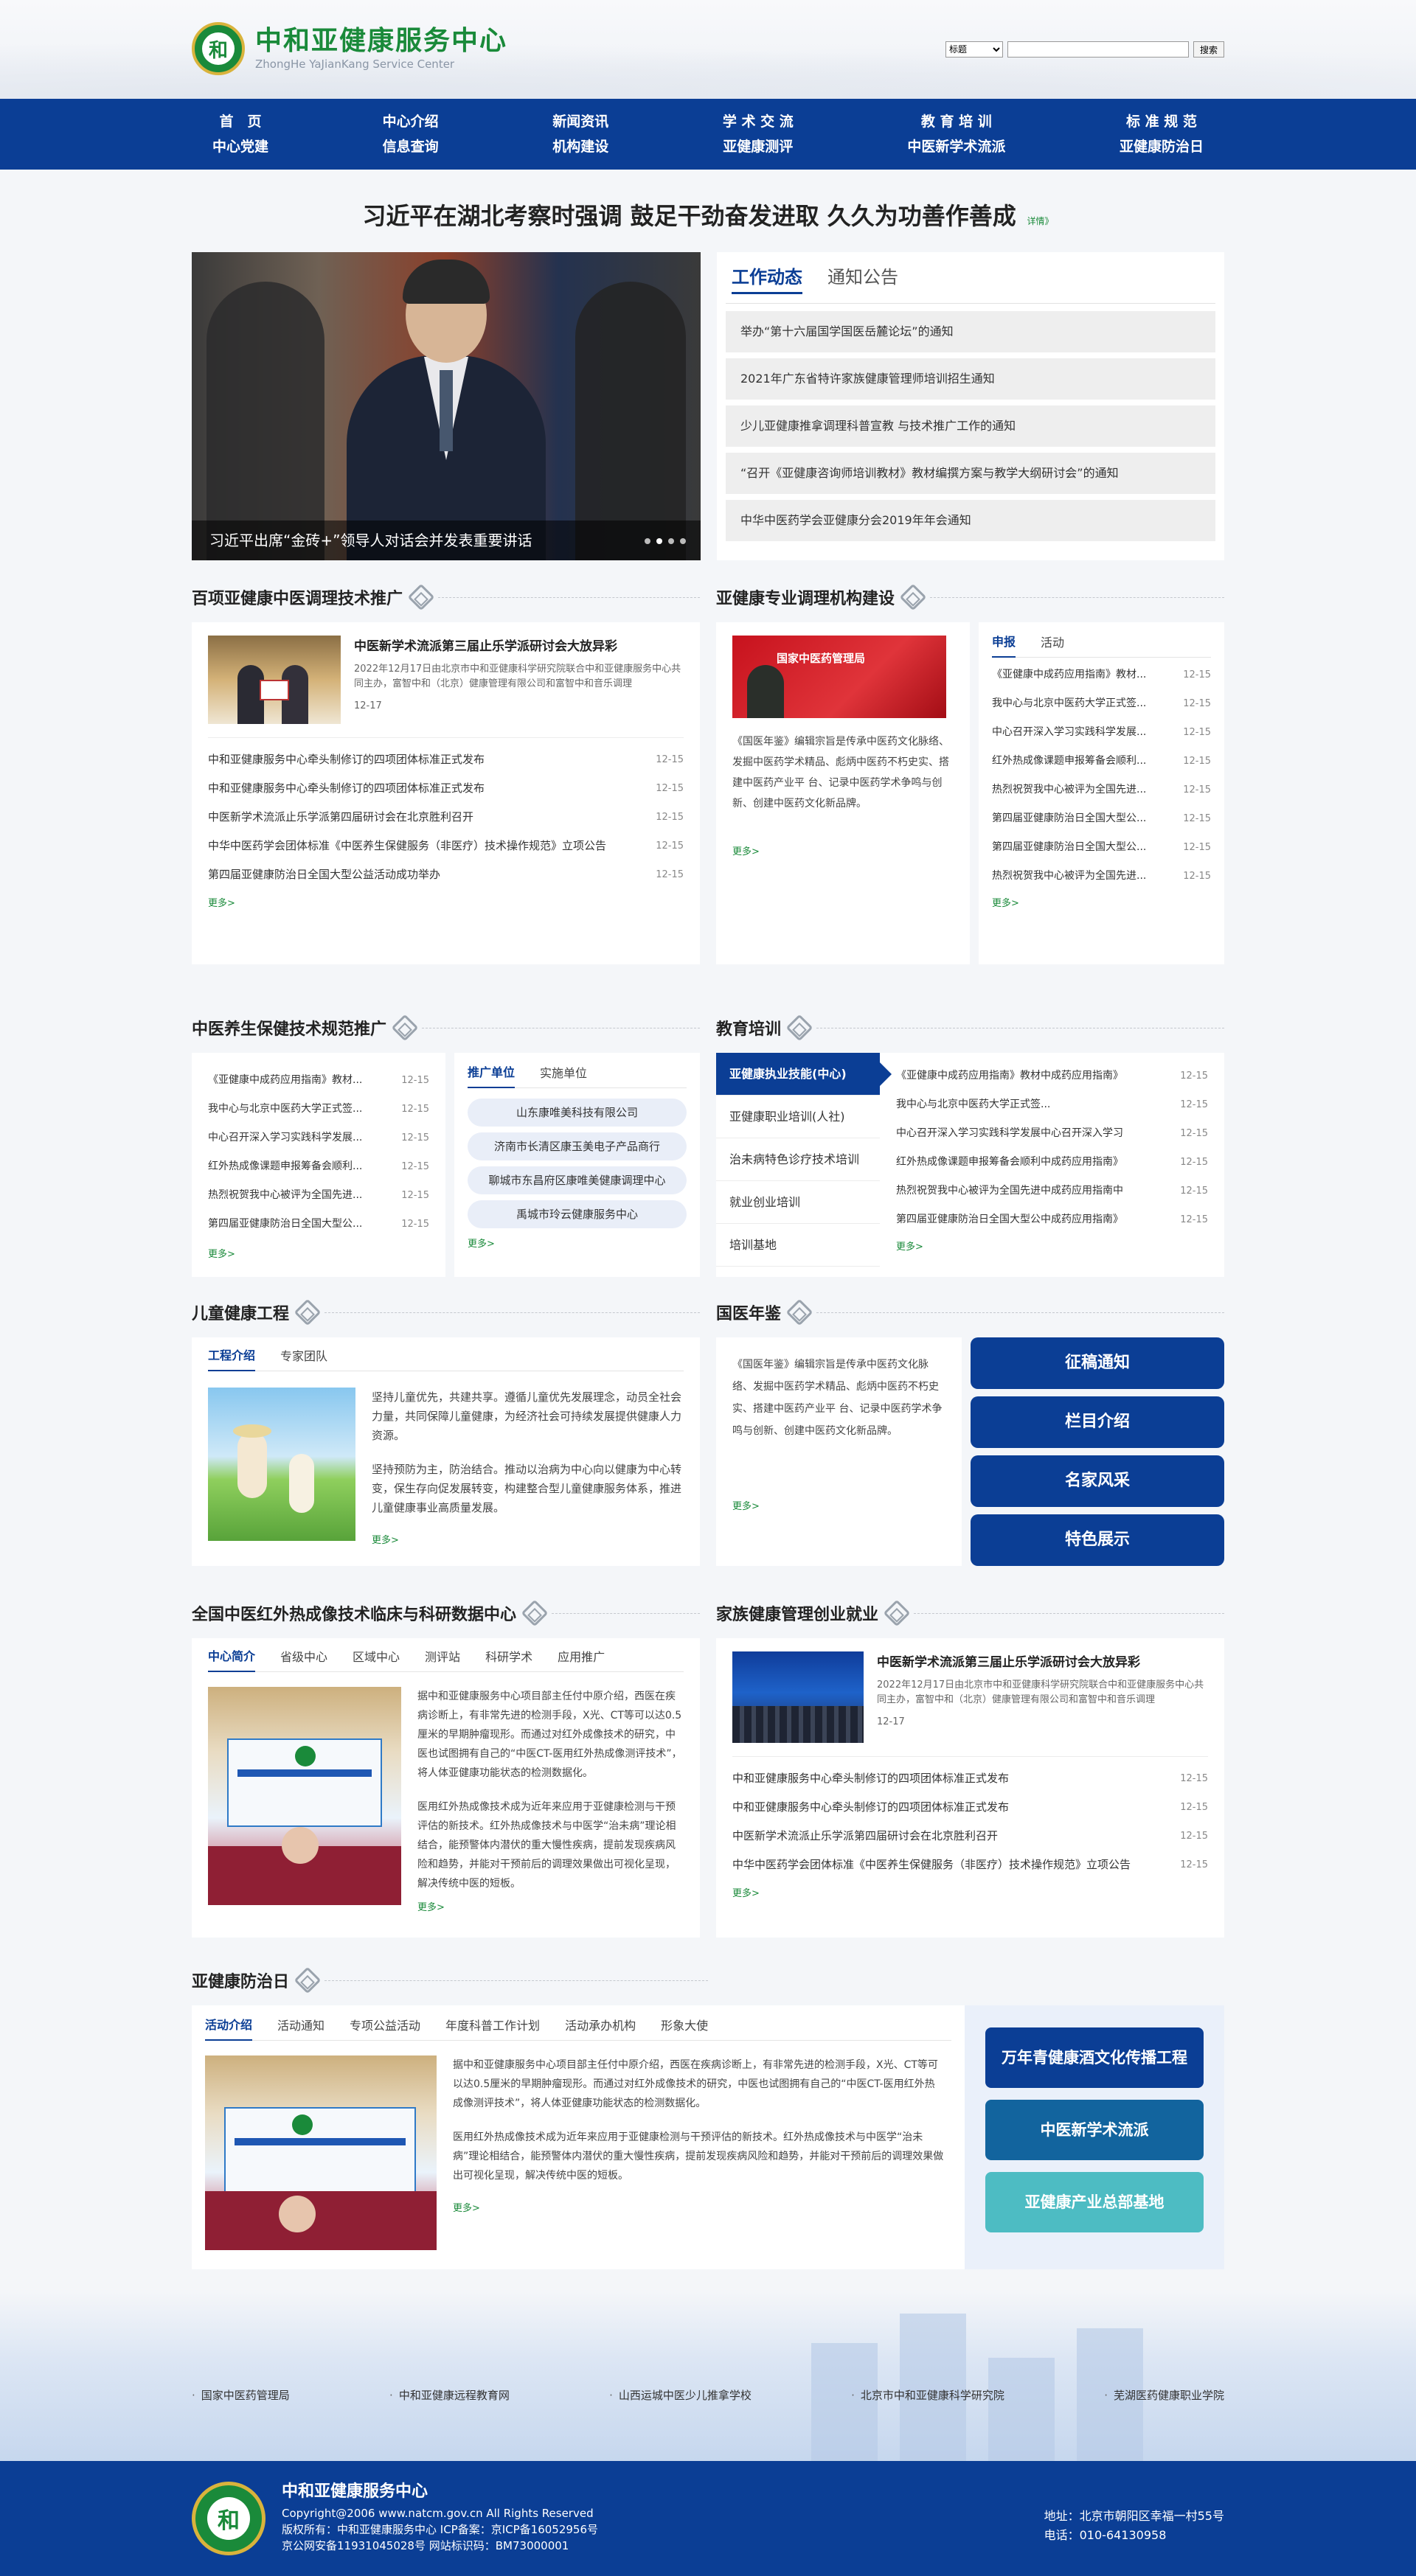 The image size is (1416, 2576). I want to click on nav-item: 教 育 培 训, so click(956, 122).